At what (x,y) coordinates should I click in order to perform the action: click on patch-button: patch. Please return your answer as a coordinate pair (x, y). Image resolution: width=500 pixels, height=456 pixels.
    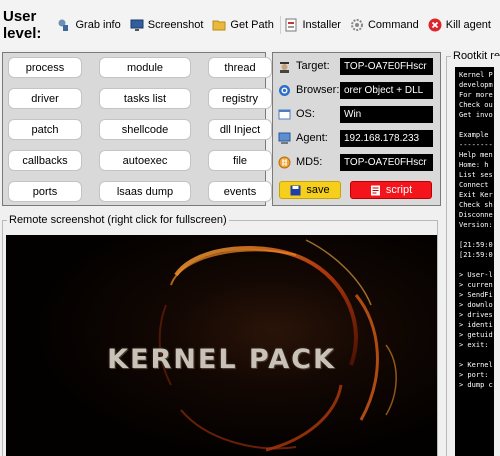
    Looking at the image, I should click on (45, 129).